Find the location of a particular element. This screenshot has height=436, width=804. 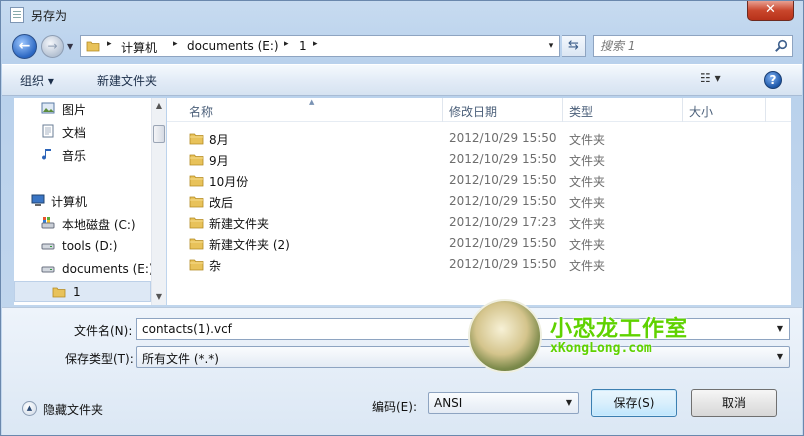

watermark-title: 小恐龙工作室 is located at coordinates (619, 329).